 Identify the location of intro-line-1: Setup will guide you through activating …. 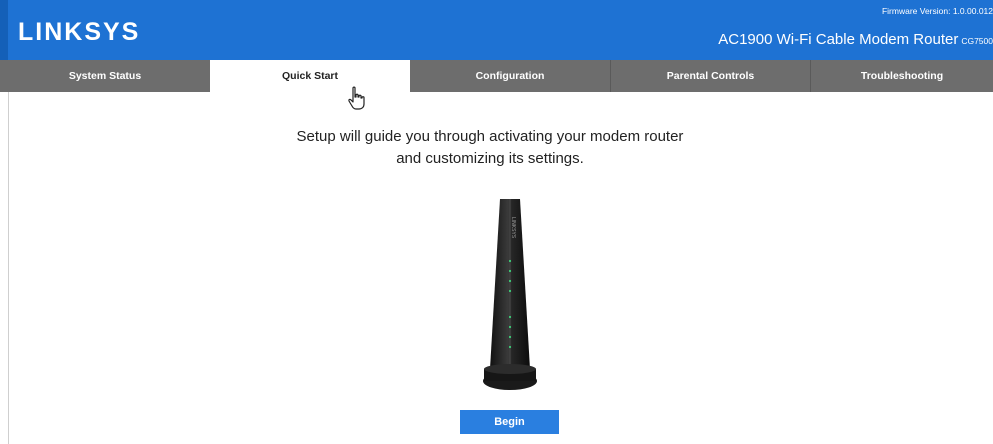
(490, 136).